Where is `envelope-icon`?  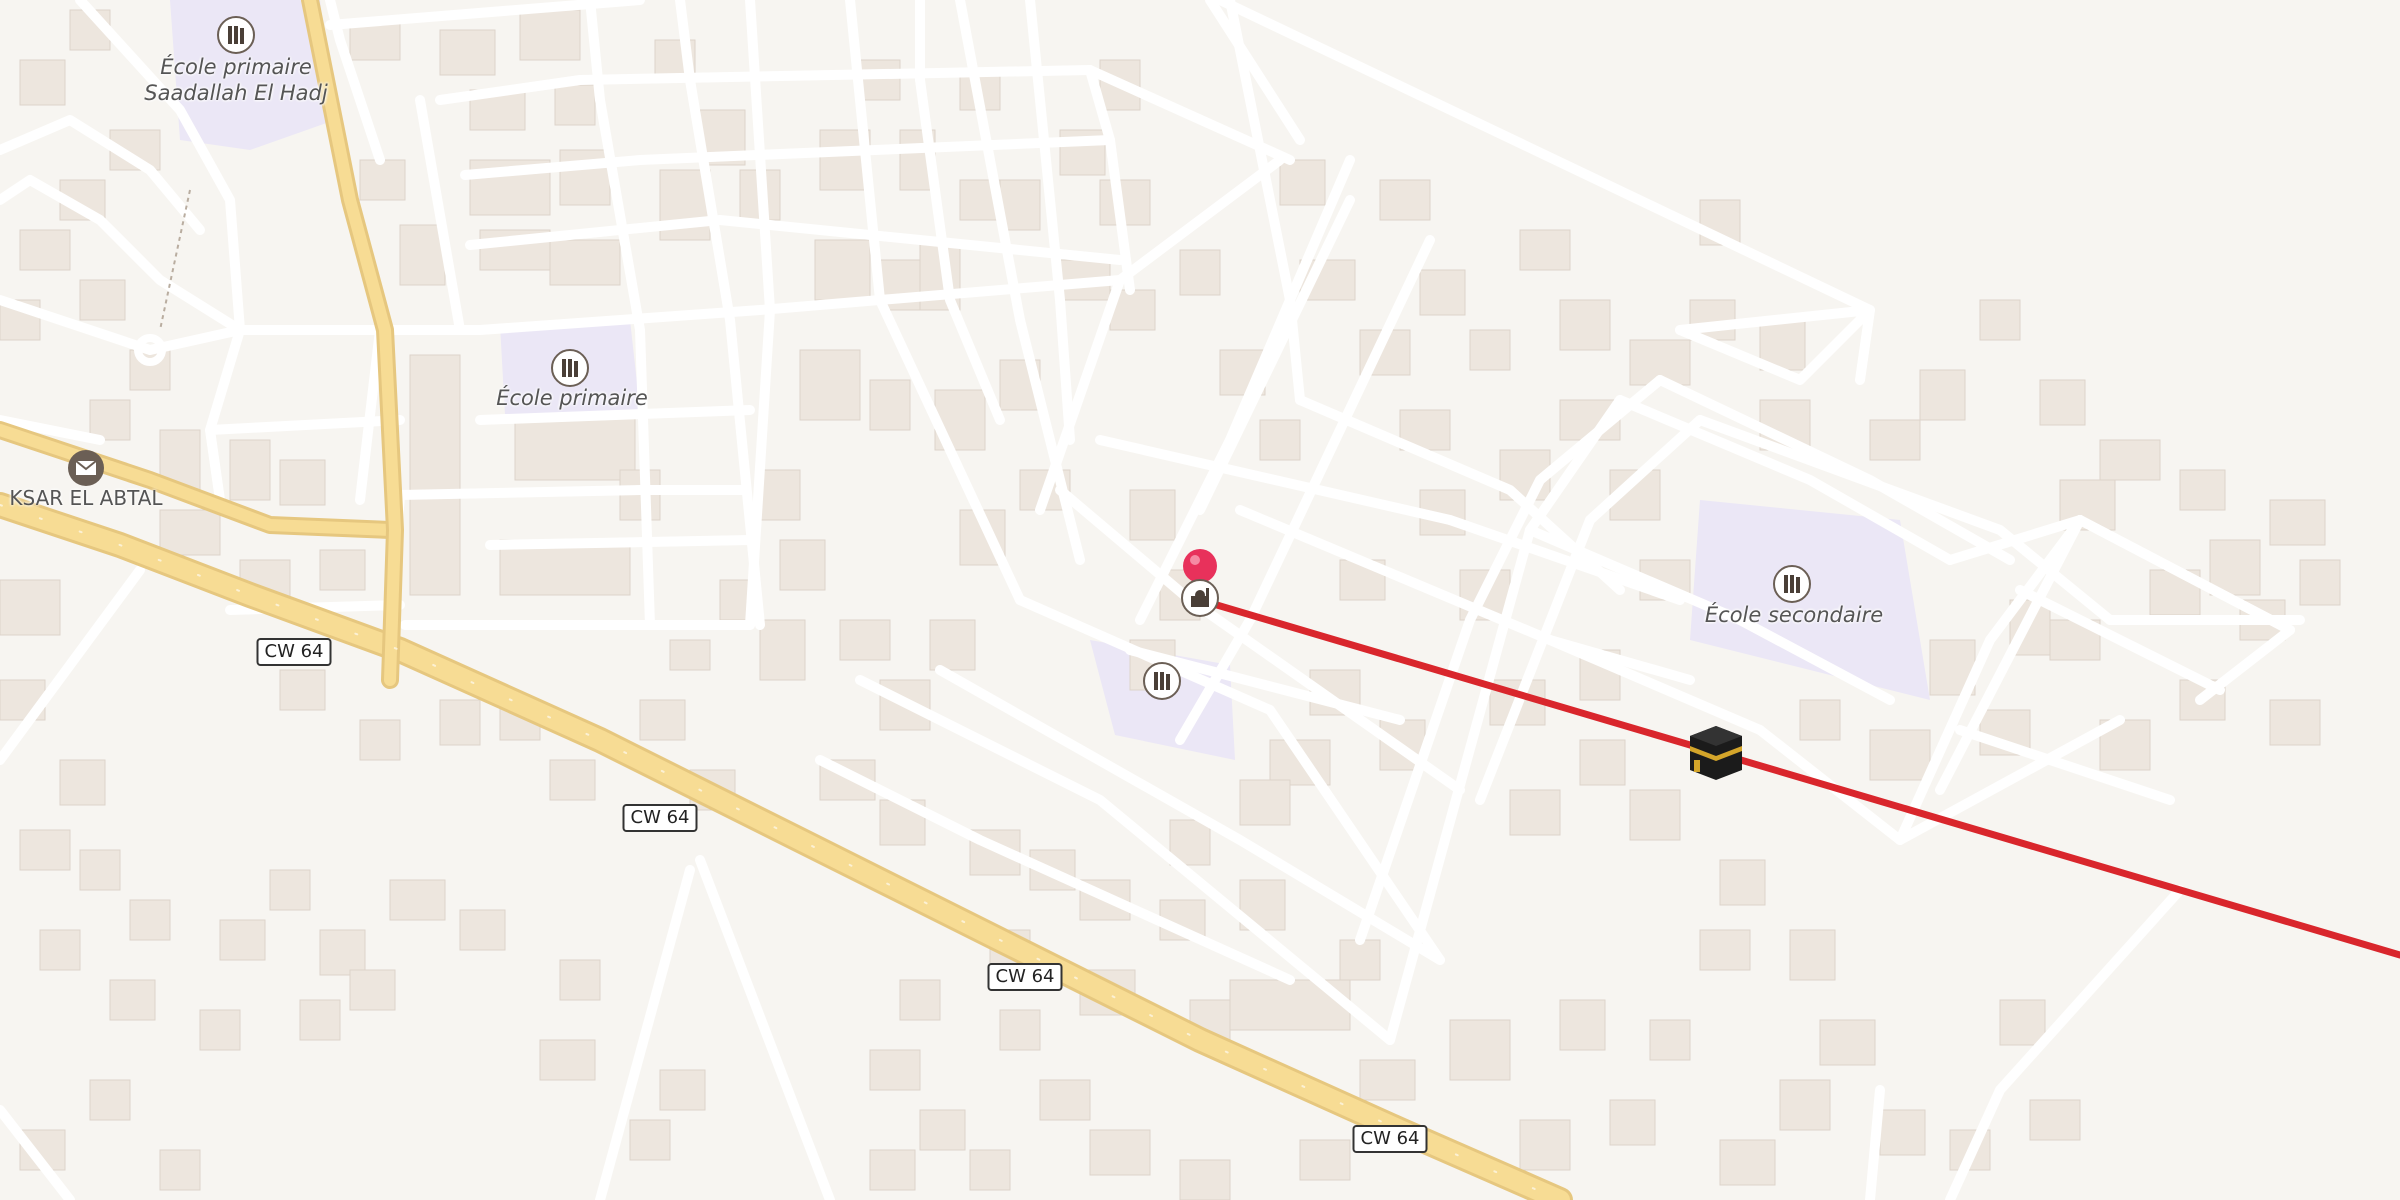
envelope-icon is located at coordinates (86, 468).